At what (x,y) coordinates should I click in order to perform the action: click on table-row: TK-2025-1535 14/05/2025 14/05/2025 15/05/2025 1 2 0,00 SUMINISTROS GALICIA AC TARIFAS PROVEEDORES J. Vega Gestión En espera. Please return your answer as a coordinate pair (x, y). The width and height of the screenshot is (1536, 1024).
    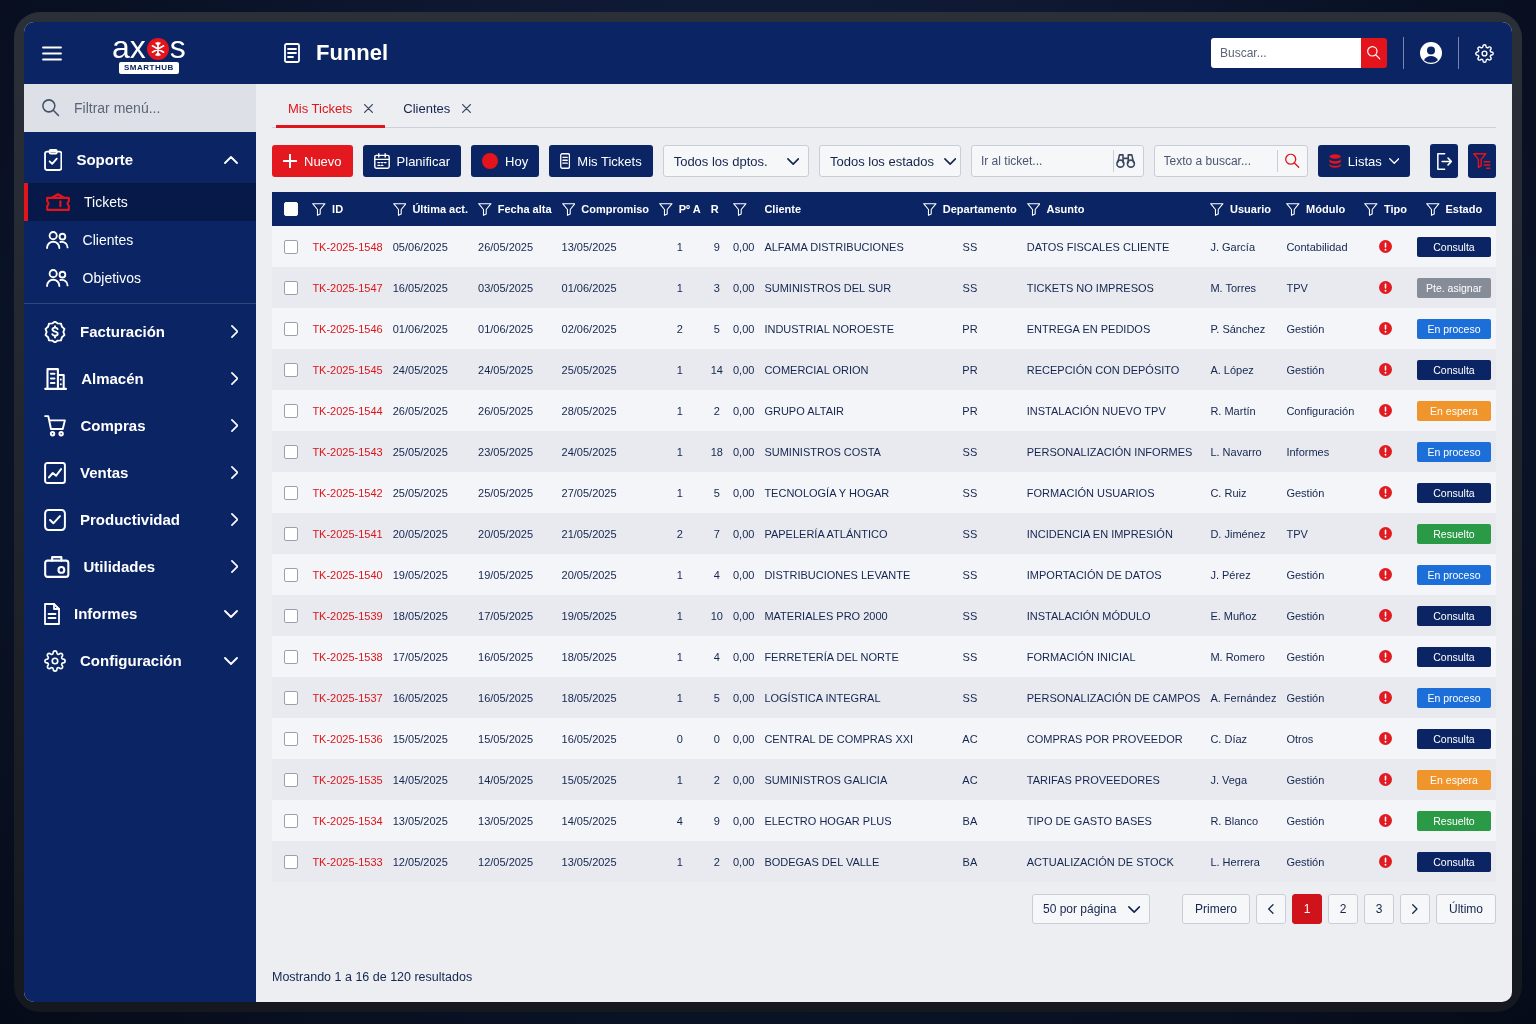
    Looking at the image, I should click on (884, 779).